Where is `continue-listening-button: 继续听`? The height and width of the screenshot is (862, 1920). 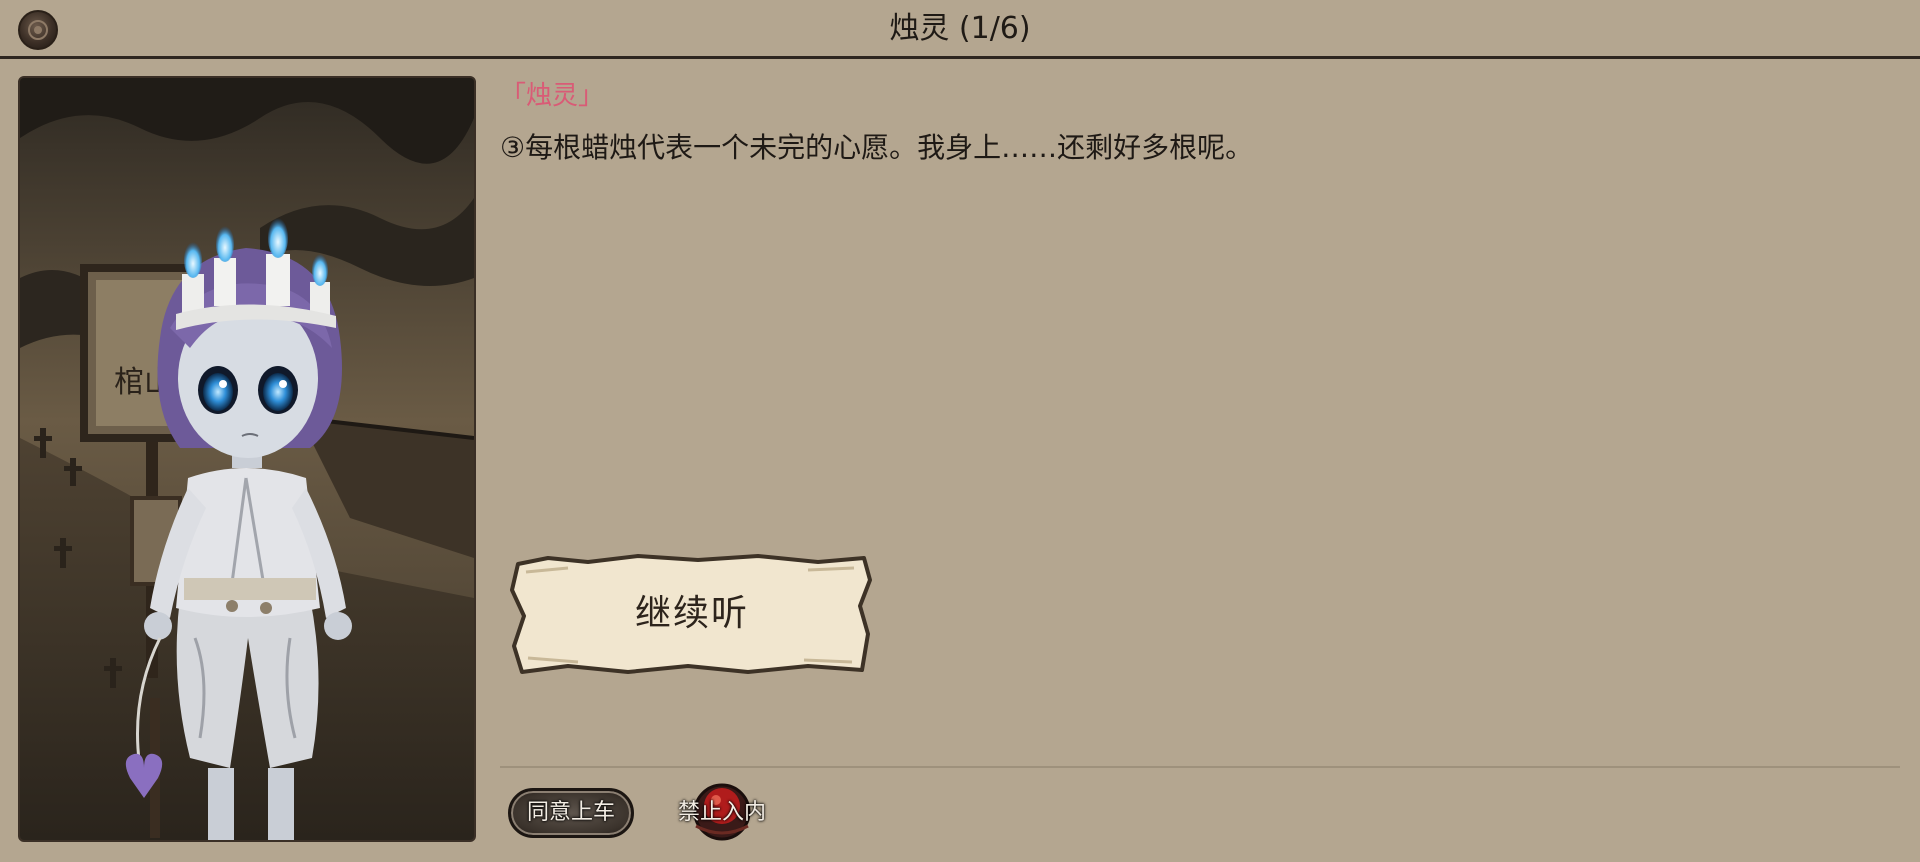 continue-listening-button: 继续听 is located at coordinates (692, 614).